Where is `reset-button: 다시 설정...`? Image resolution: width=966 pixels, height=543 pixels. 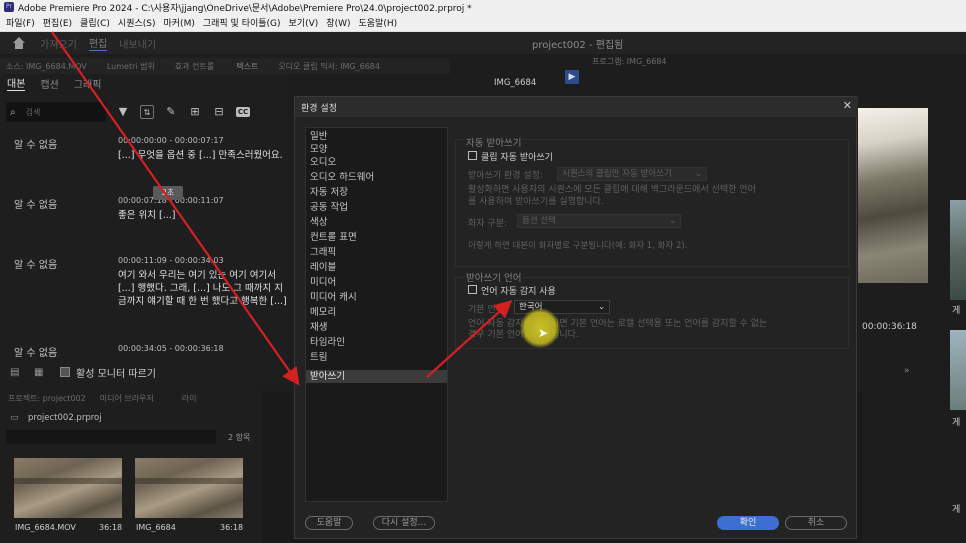
reset-button: 다시 설정... is located at coordinates (404, 523).